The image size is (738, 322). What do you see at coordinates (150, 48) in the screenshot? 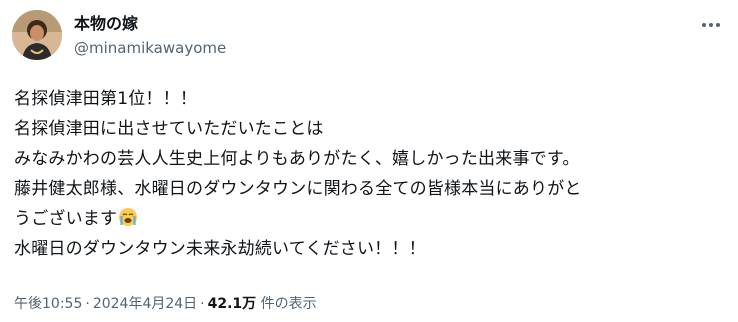
I see `author-handle: @minamikawayome` at bounding box center [150, 48].